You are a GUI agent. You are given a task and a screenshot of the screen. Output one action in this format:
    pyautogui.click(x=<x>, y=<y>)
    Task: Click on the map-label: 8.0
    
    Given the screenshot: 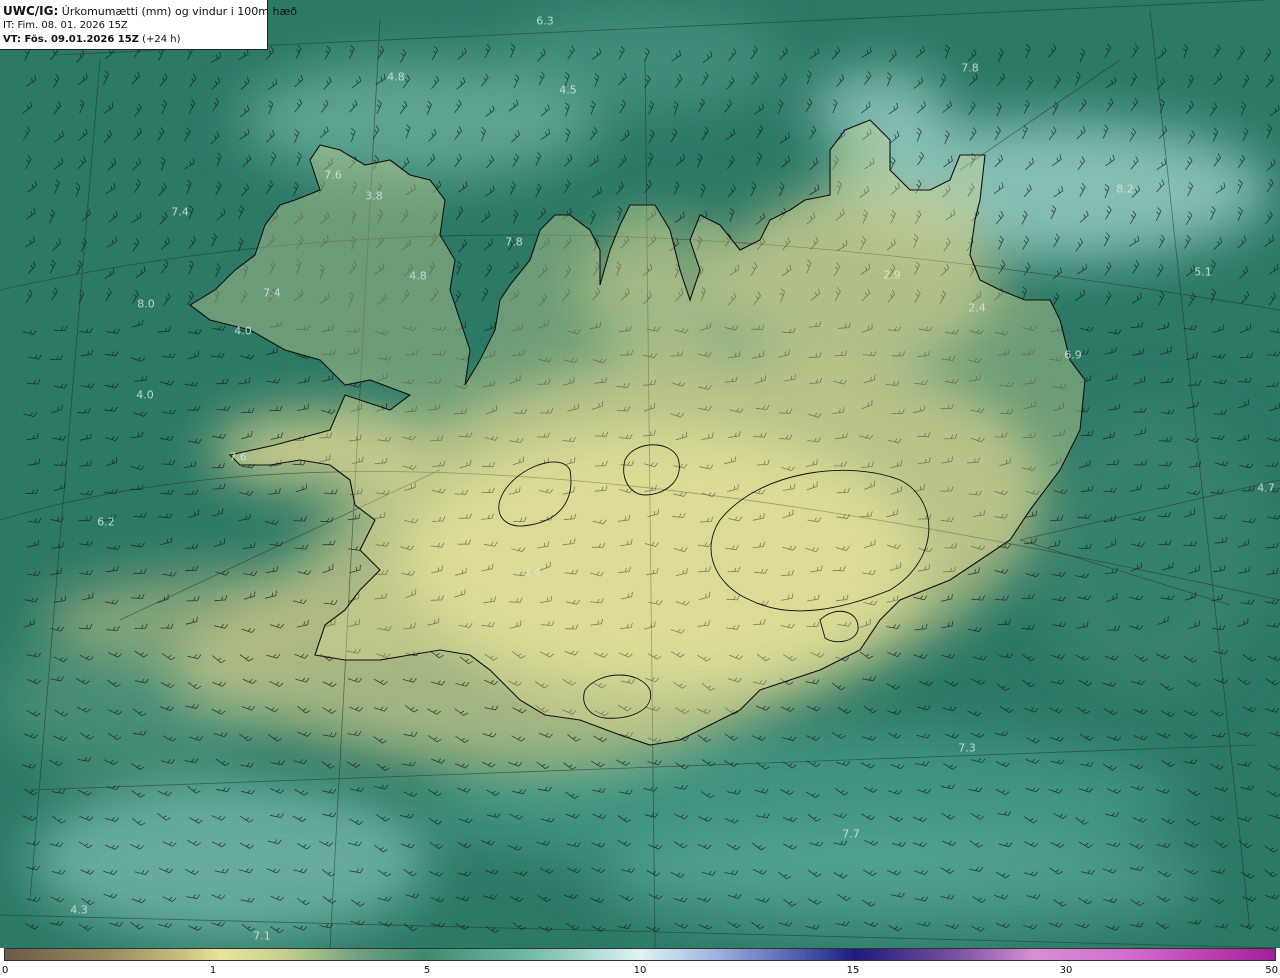 What is the action you would take?
    pyautogui.click(x=146, y=304)
    